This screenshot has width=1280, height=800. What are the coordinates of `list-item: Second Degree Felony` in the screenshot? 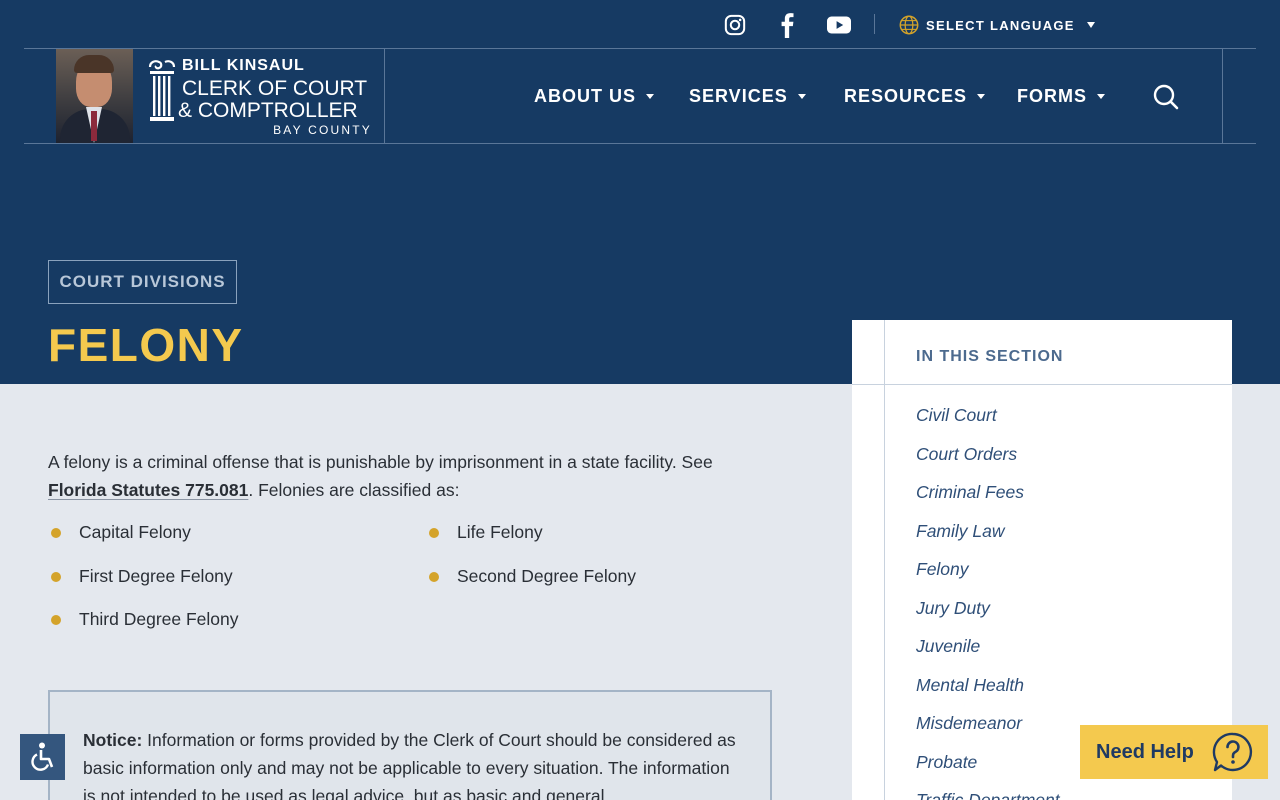 It's located at (532, 576).